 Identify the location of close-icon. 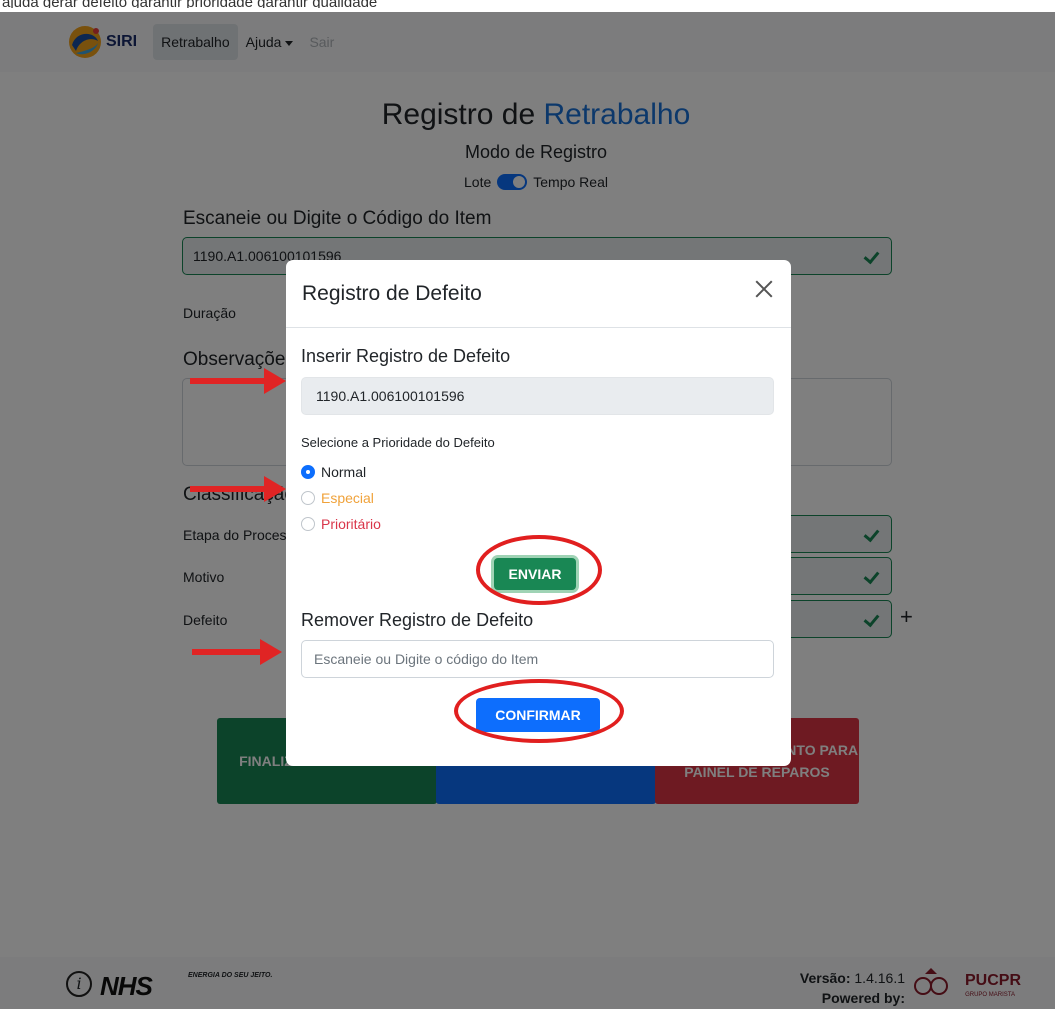
(764, 289).